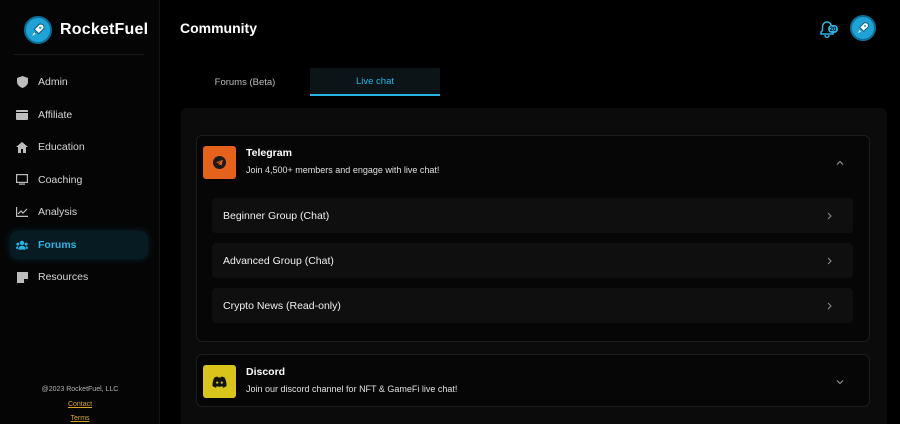 This screenshot has width=900, height=424. Describe the element at coordinates (375, 82) in the screenshot. I see `tab-live-chat: Live chat` at that location.